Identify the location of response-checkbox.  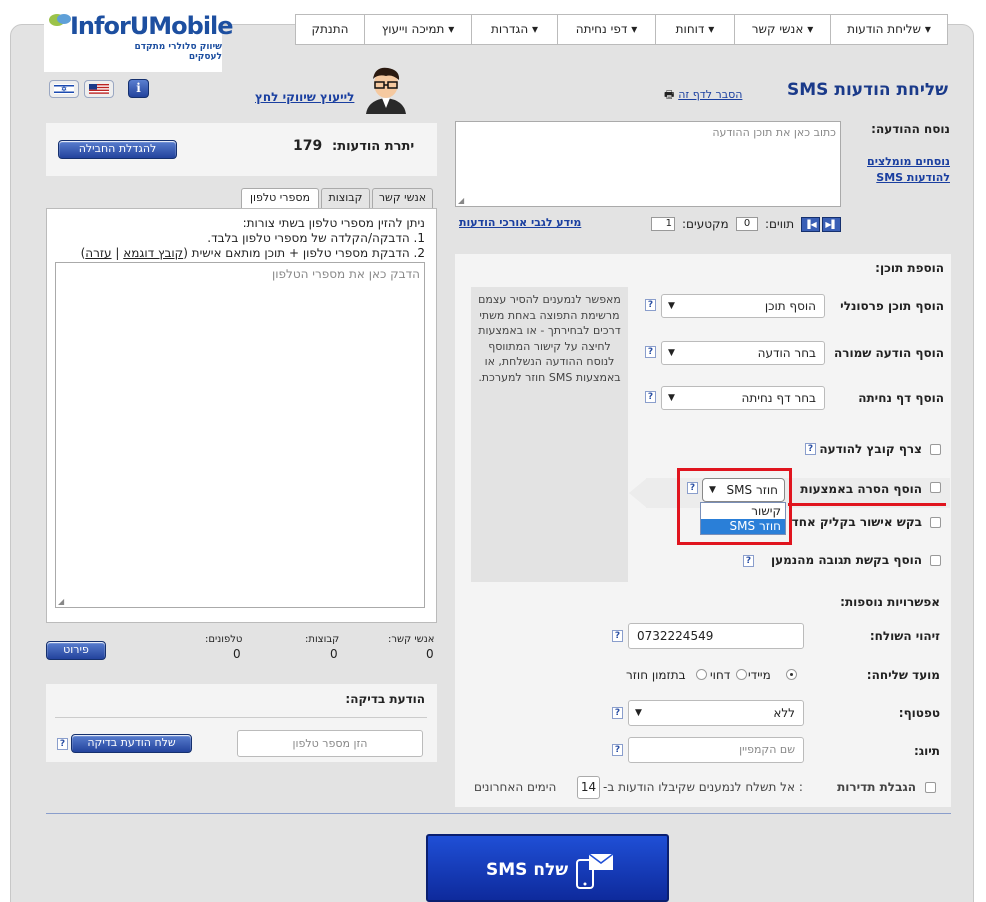
(935, 560).